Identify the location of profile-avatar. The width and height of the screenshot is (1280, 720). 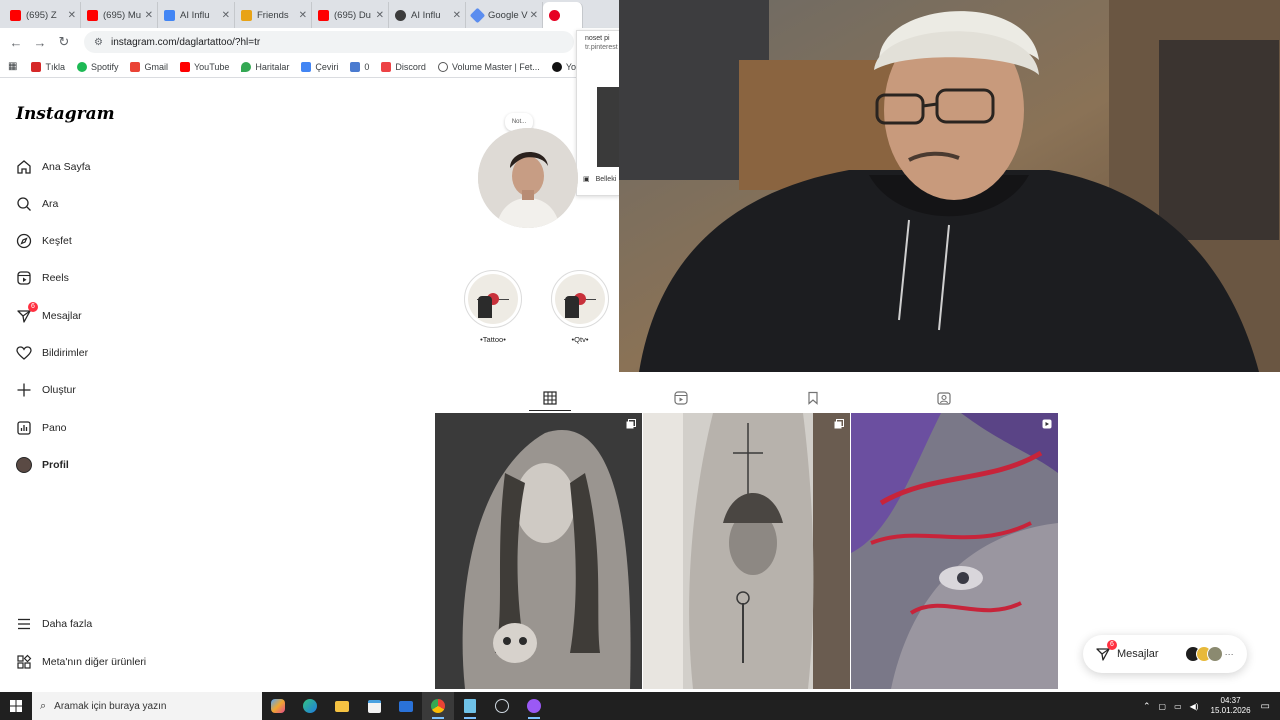
(528, 178).